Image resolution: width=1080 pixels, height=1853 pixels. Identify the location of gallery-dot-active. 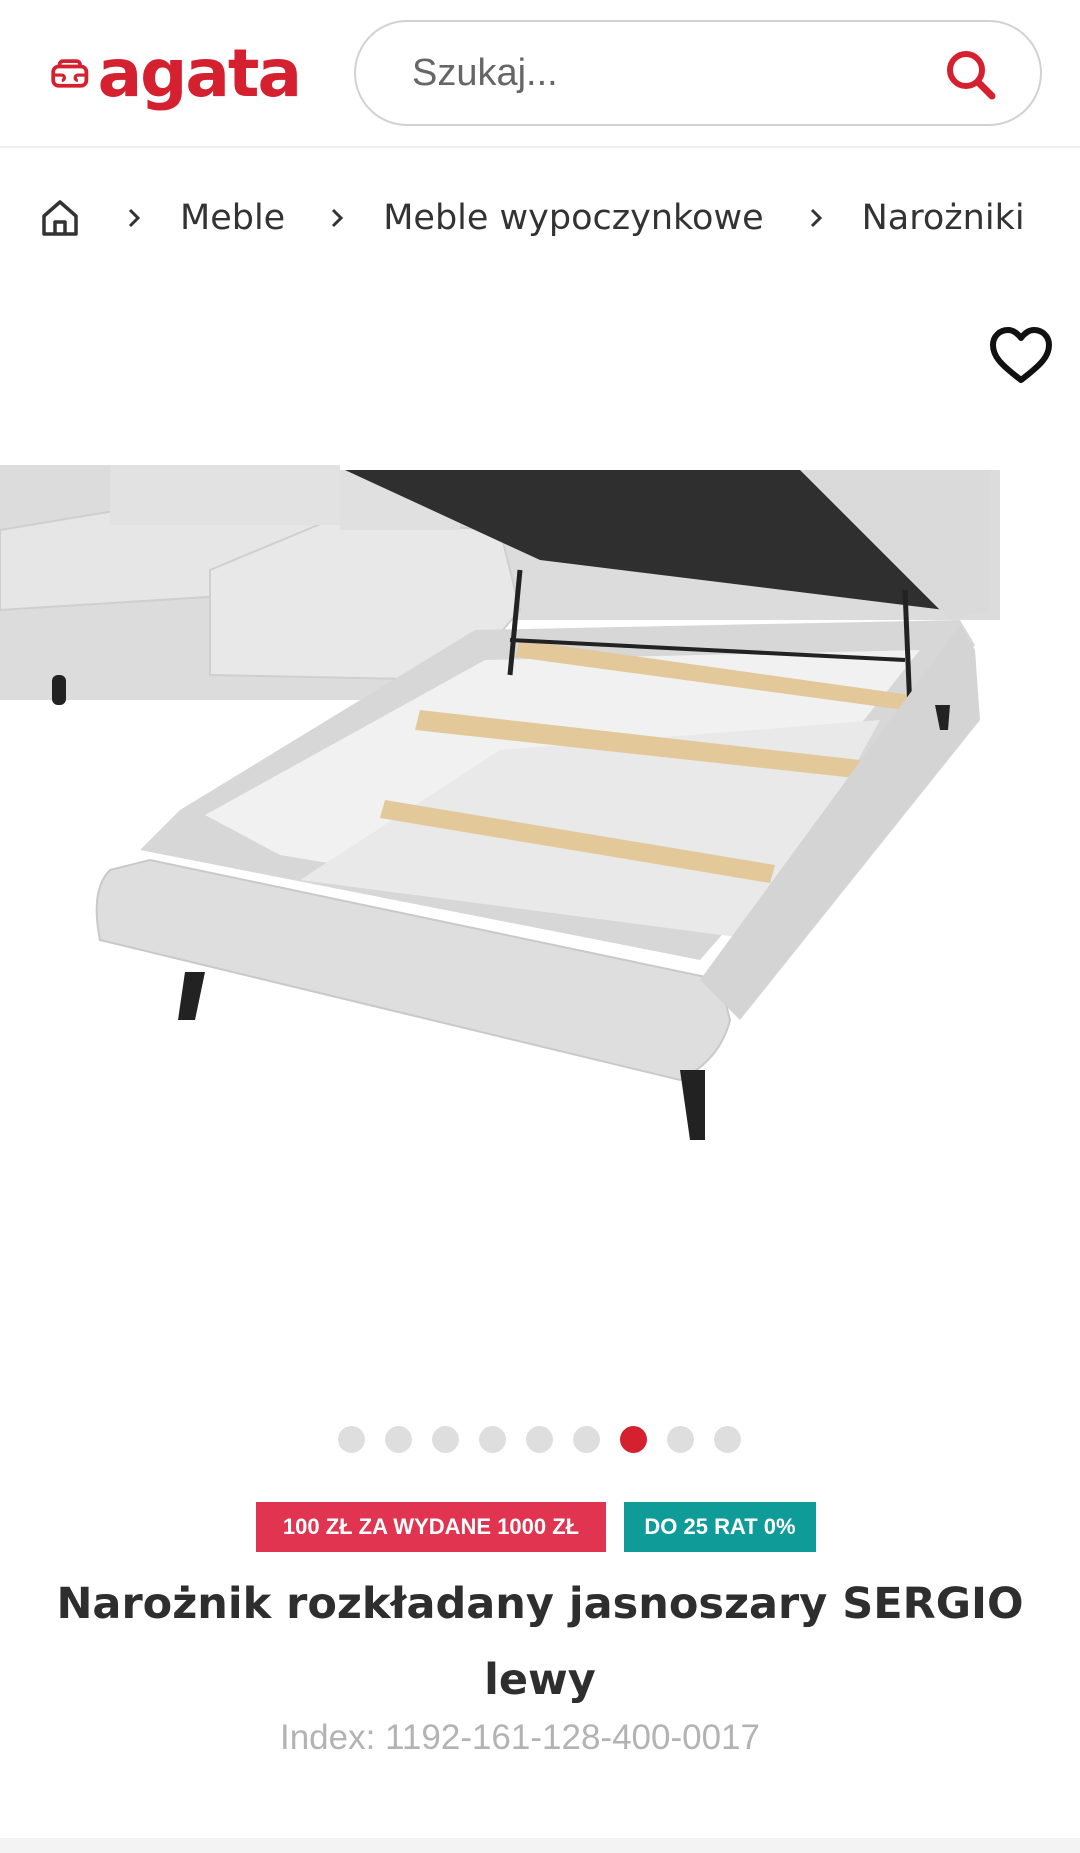
(633, 1439).